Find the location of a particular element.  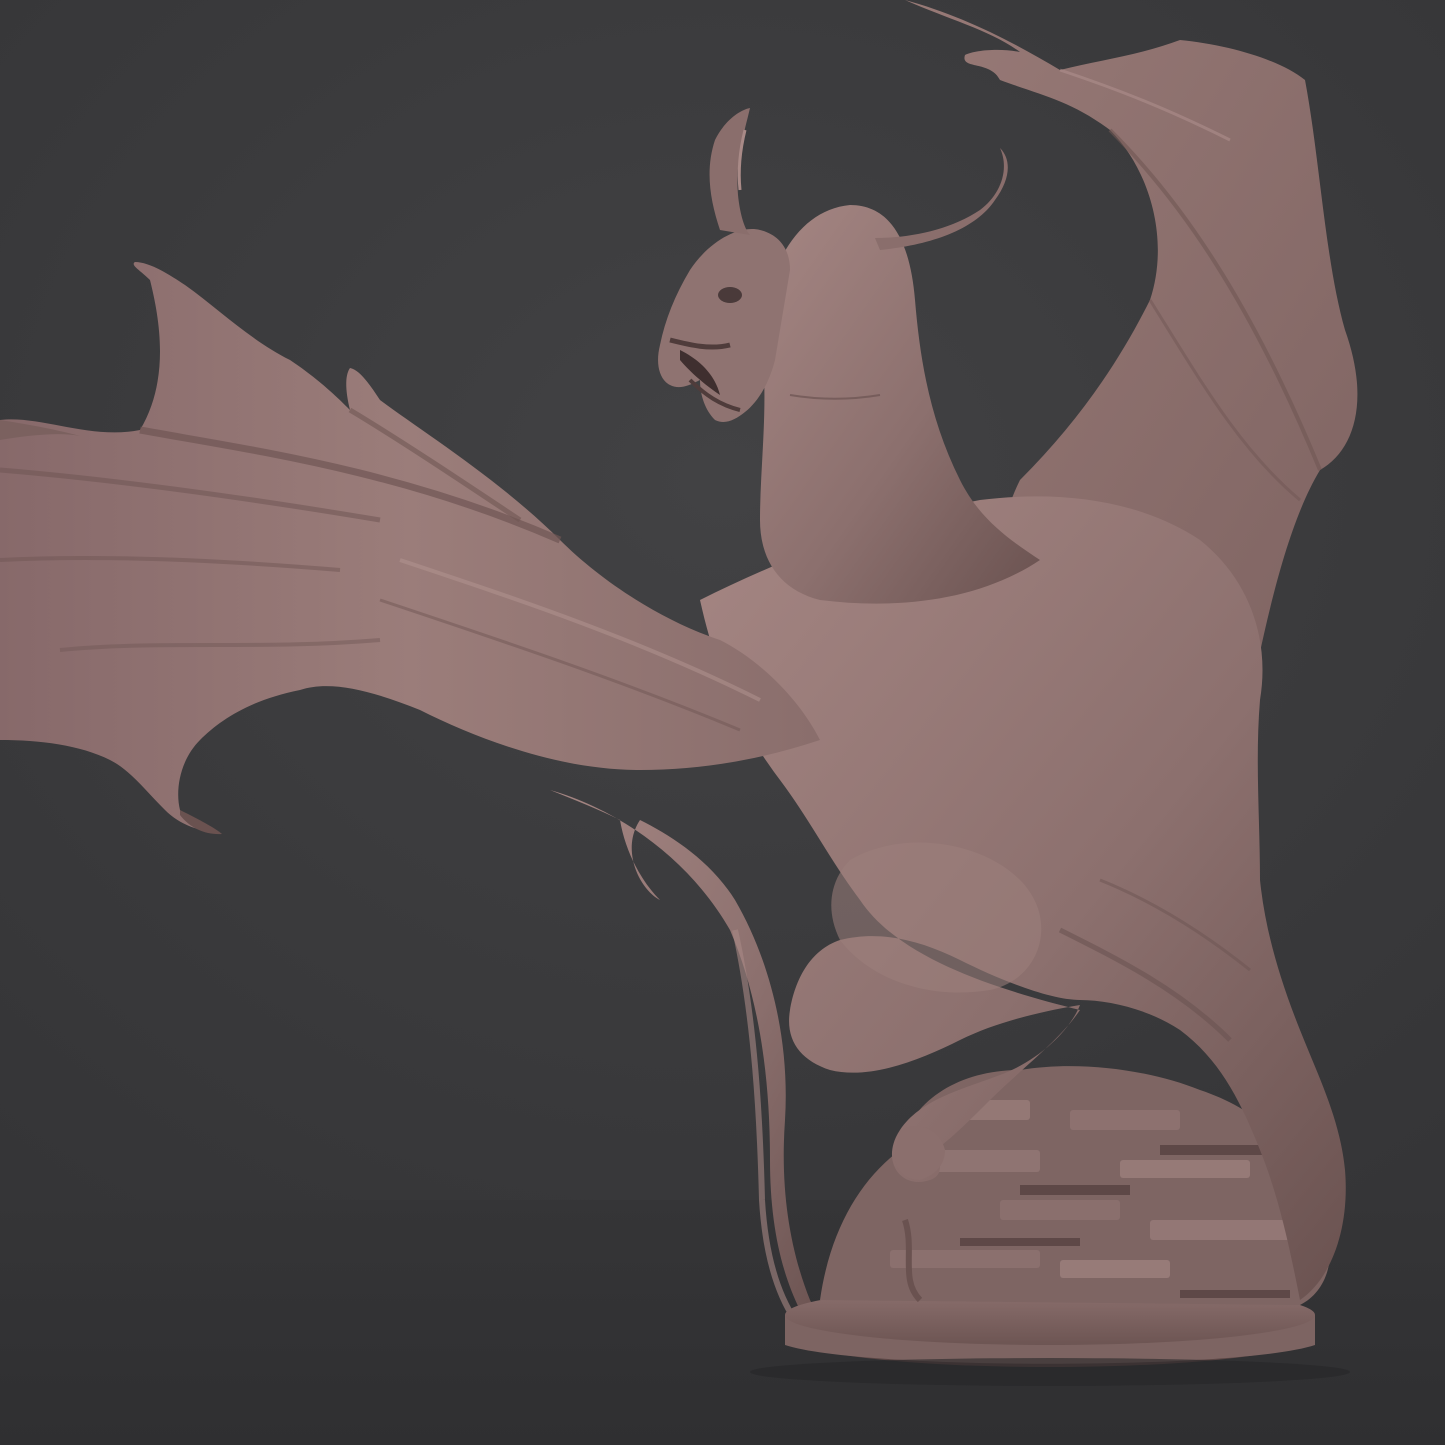

ground-shadow is located at coordinates (1050, 1372).